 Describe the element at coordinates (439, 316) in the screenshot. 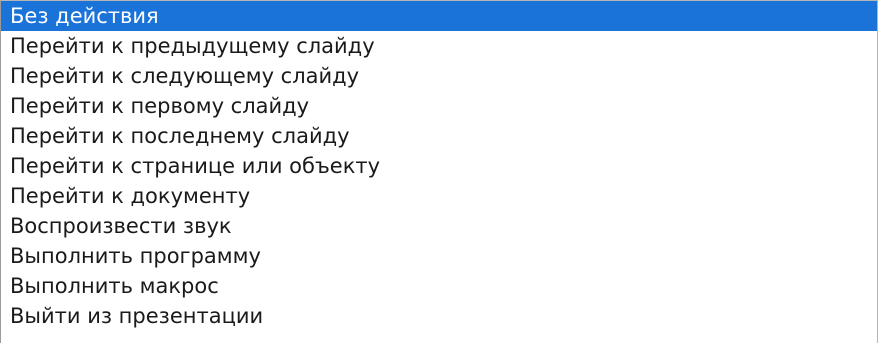

I see `list-item-exit-presentation: Выйти из презентации` at that location.